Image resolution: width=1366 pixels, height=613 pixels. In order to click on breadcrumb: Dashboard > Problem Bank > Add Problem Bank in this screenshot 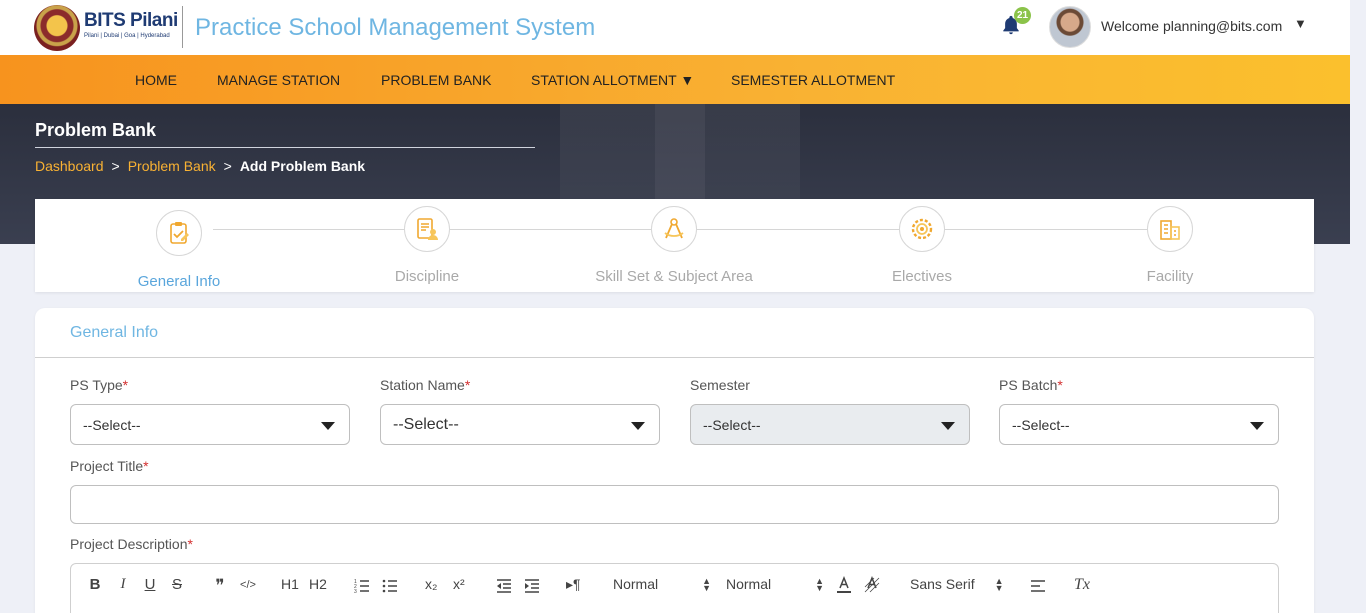, I will do `click(200, 166)`.